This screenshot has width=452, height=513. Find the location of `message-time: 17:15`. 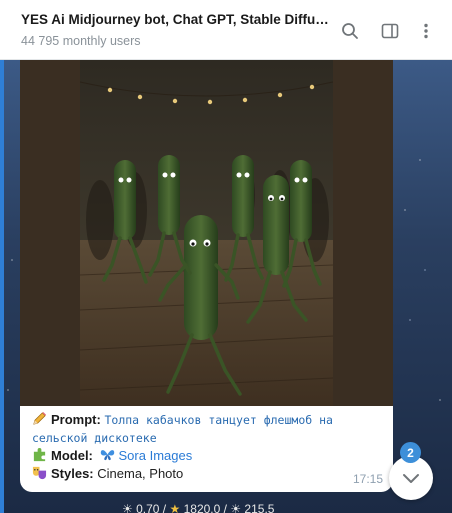

message-time: 17:15 is located at coordinates (367, 479).